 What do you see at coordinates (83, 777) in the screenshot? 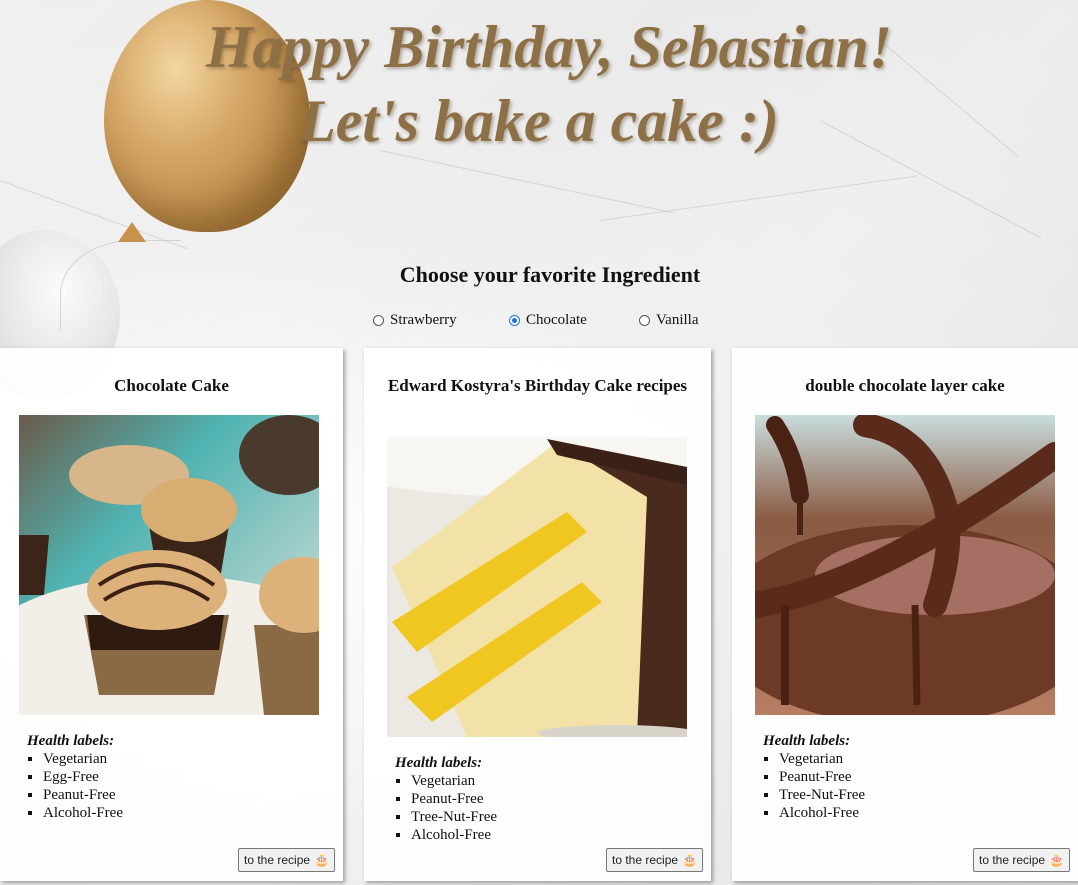
I see `health-label-item: Egg-Free` at bounding box center [83, 777].